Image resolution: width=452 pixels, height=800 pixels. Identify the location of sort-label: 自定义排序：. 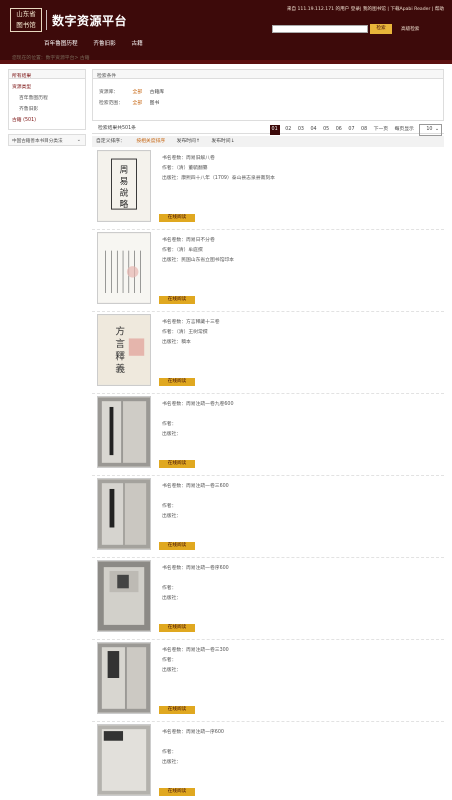
(110, 141).